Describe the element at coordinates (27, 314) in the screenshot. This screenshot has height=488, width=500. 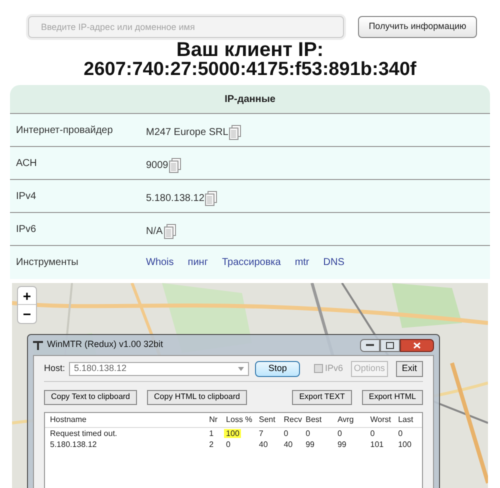
I see `zoom-out-button: −` at that location.